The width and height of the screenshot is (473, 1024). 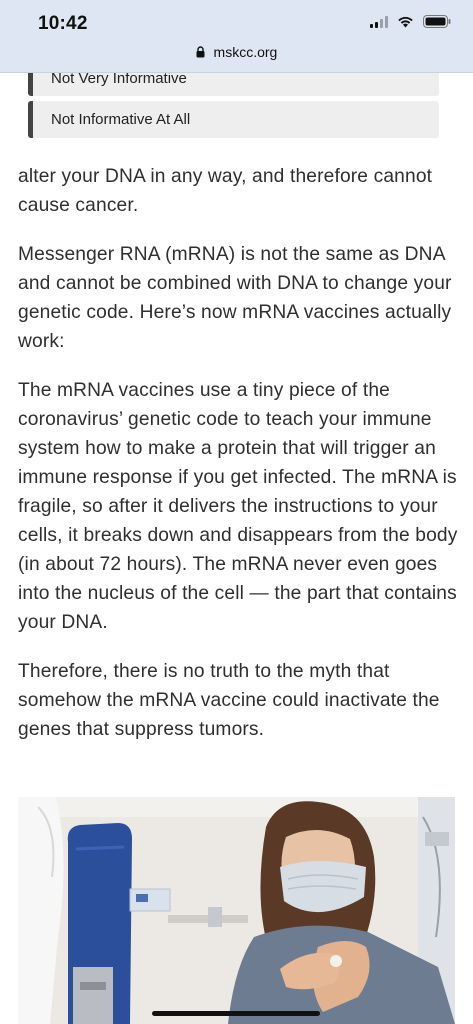 What do you see at coordinates (200, 52) in the screenshot?
I see `lock-icon` at bounding box center [200, 52].